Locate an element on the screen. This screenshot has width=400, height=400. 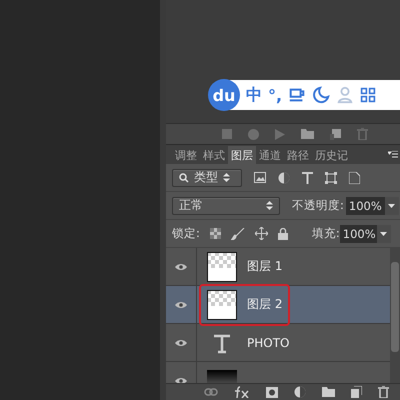
opacity-field: 100% is located at coordinates (365, 205).